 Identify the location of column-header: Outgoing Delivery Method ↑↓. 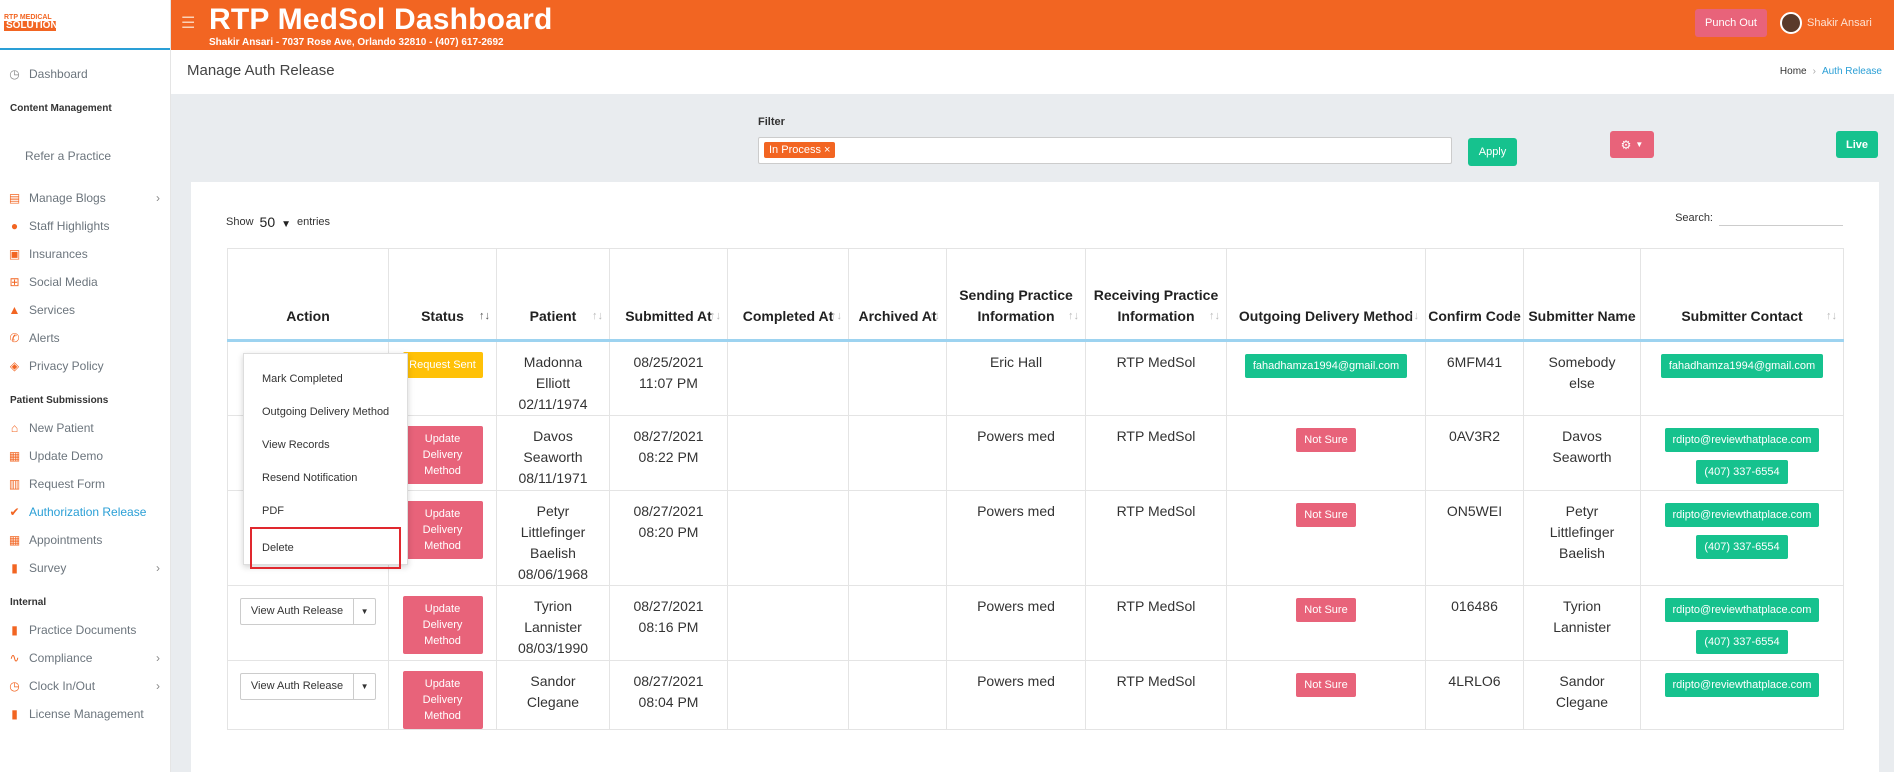
(1326, 295).